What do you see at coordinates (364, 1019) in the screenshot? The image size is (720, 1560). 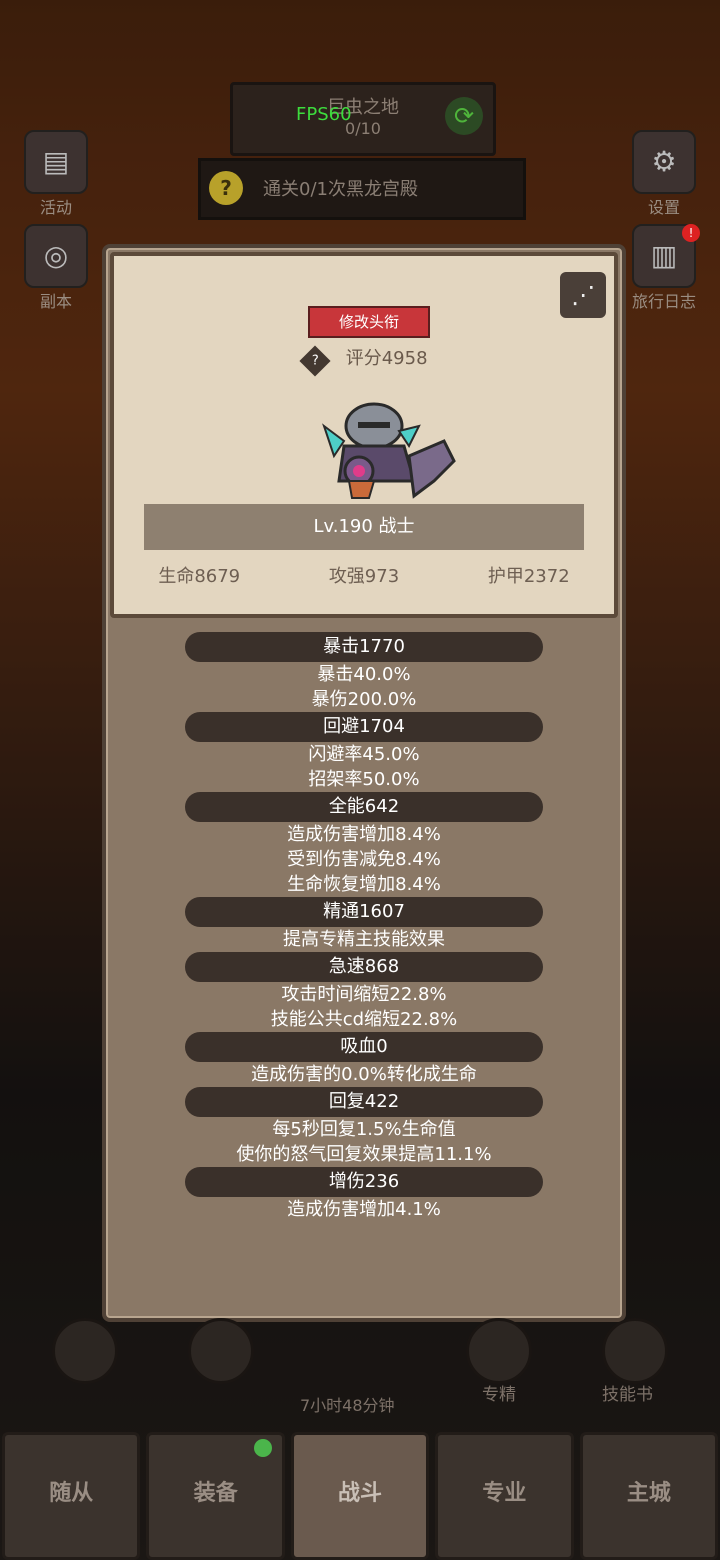 I see `attribute-detail: 技能公共cd缩短22.8%` at bounding box center [364, 1019].